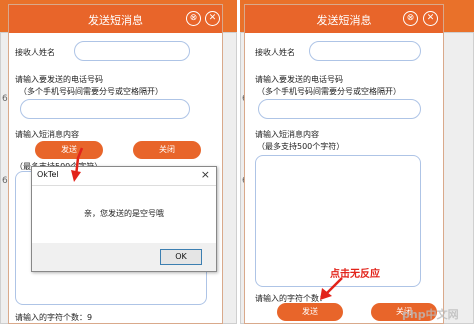 Image resolution: width=474 pixels, height=324 pixels. I want to click on alert-message-box: OkTel × 亲，您发送的是空号哦 OK, so click(124, 219).